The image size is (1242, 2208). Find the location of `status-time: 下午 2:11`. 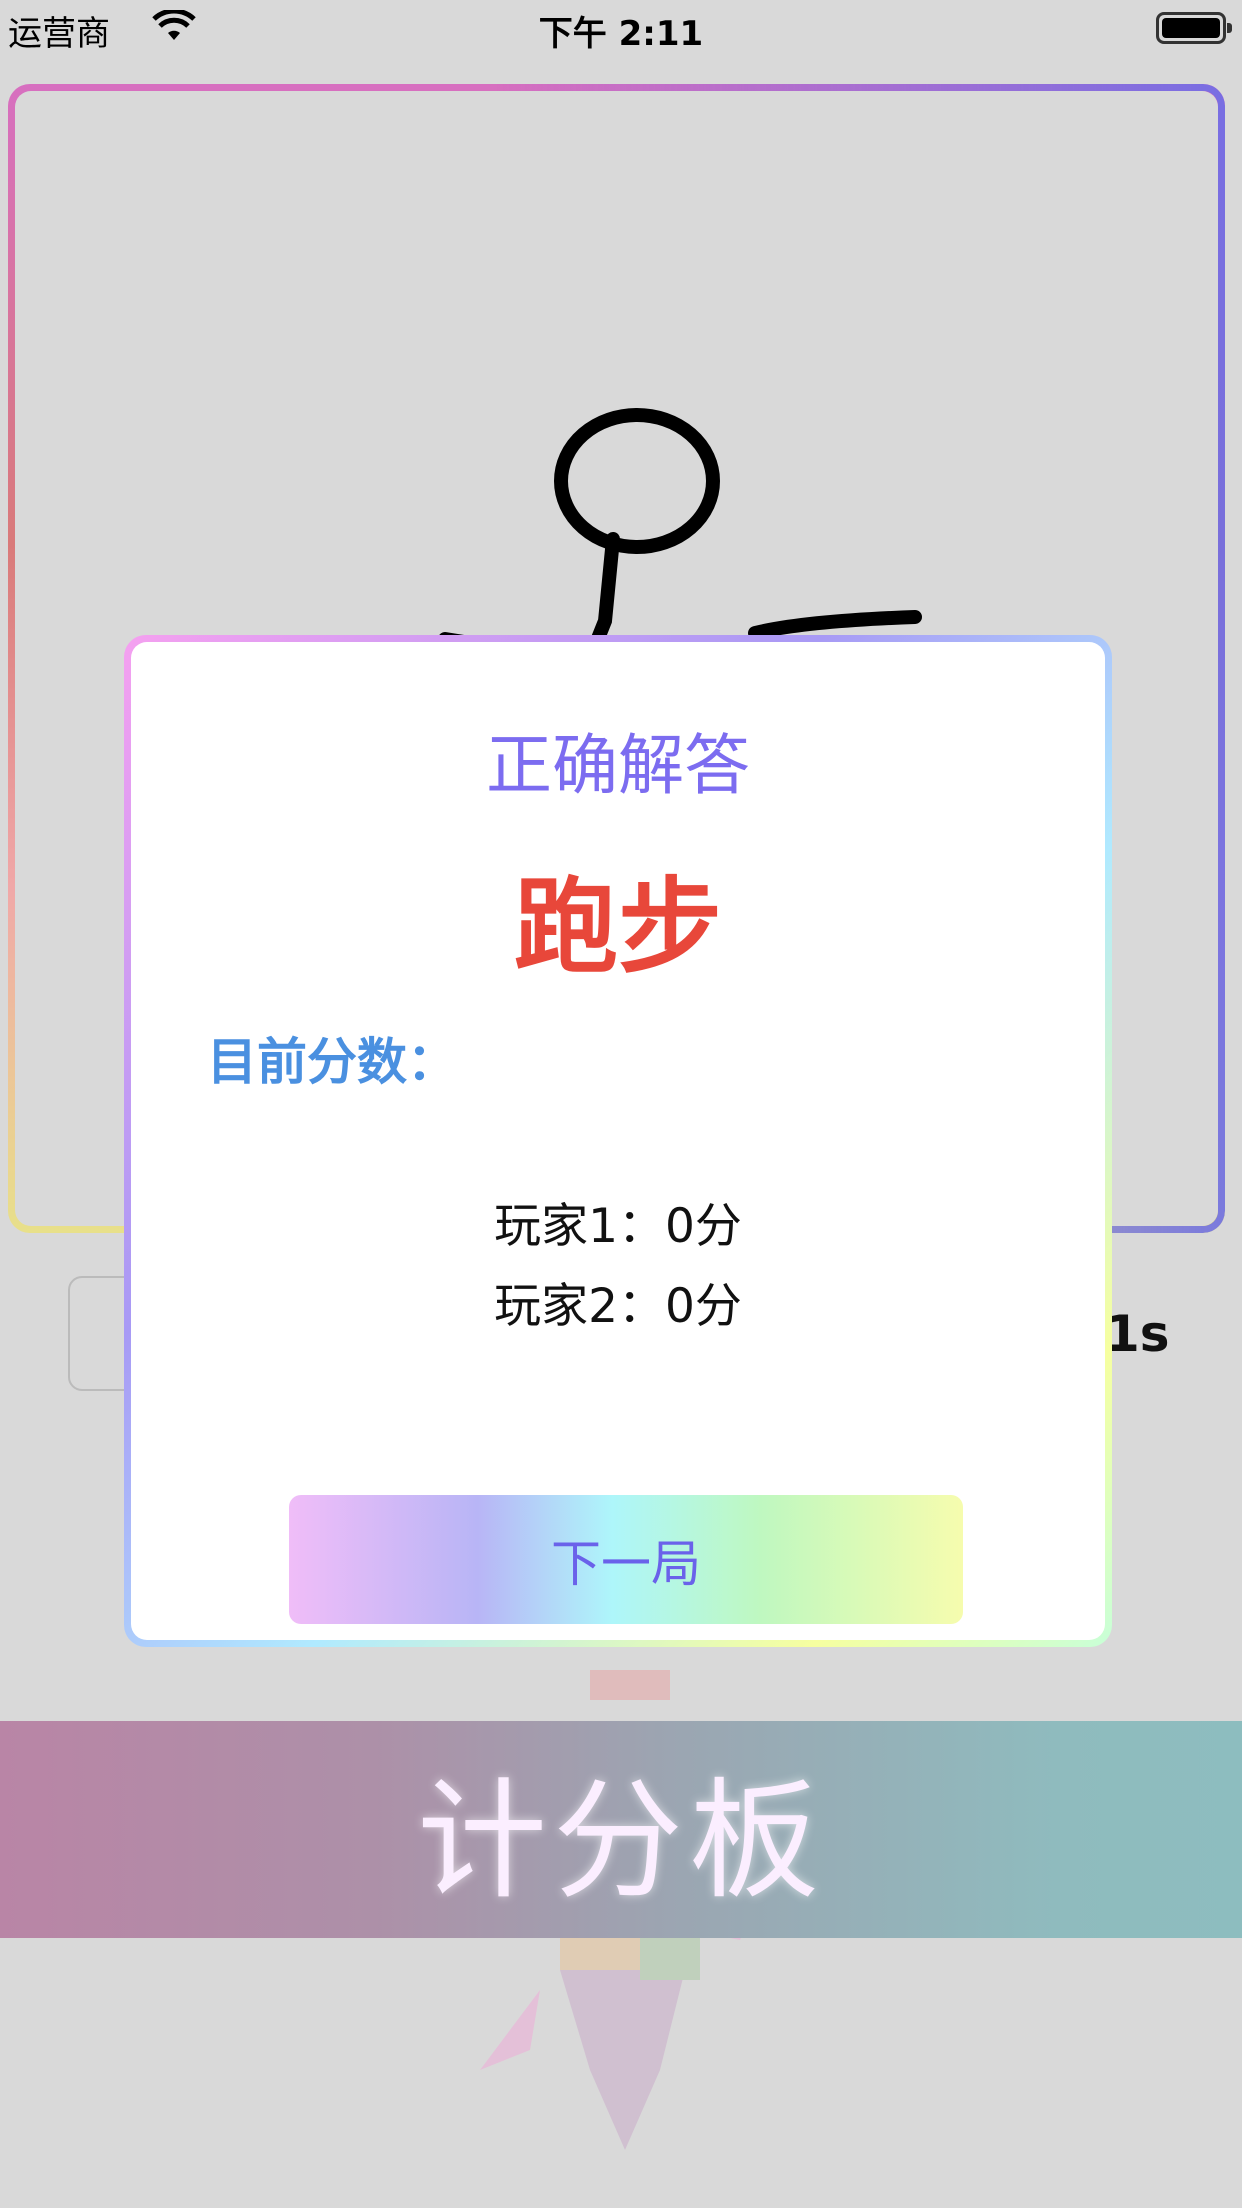

status-time: 下午 2:11 is located at coordinates (621, 34).